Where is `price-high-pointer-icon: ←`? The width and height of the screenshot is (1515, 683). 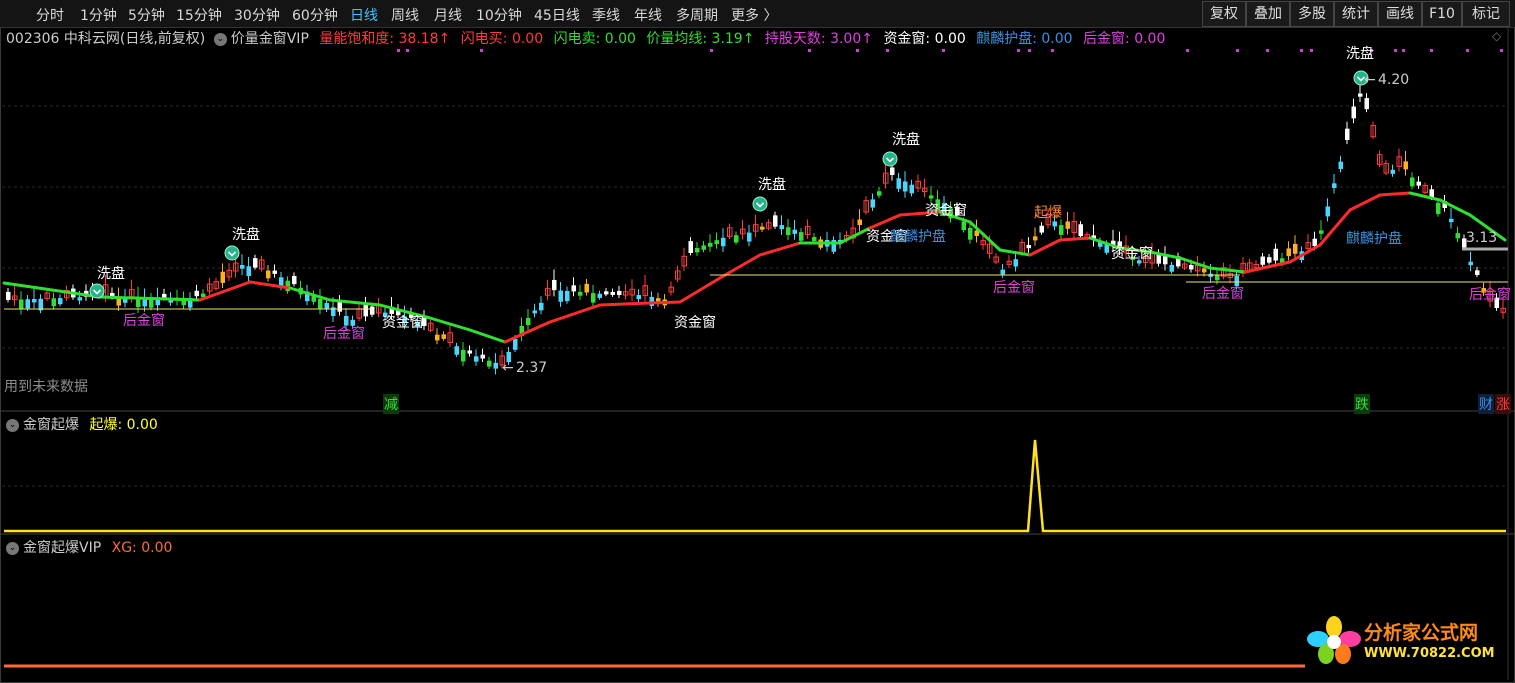
price-high-pointer-icon: ← is located at coordinates (1370, 80).